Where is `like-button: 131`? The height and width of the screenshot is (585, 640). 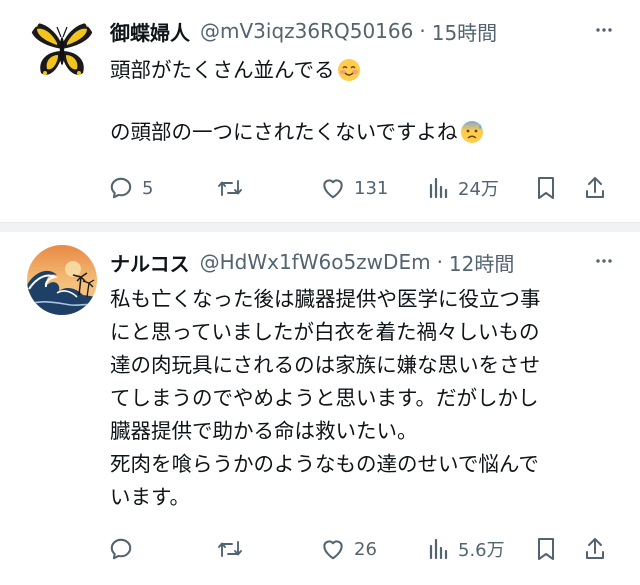 like-button: 131 is located at coordinates (354, 188).